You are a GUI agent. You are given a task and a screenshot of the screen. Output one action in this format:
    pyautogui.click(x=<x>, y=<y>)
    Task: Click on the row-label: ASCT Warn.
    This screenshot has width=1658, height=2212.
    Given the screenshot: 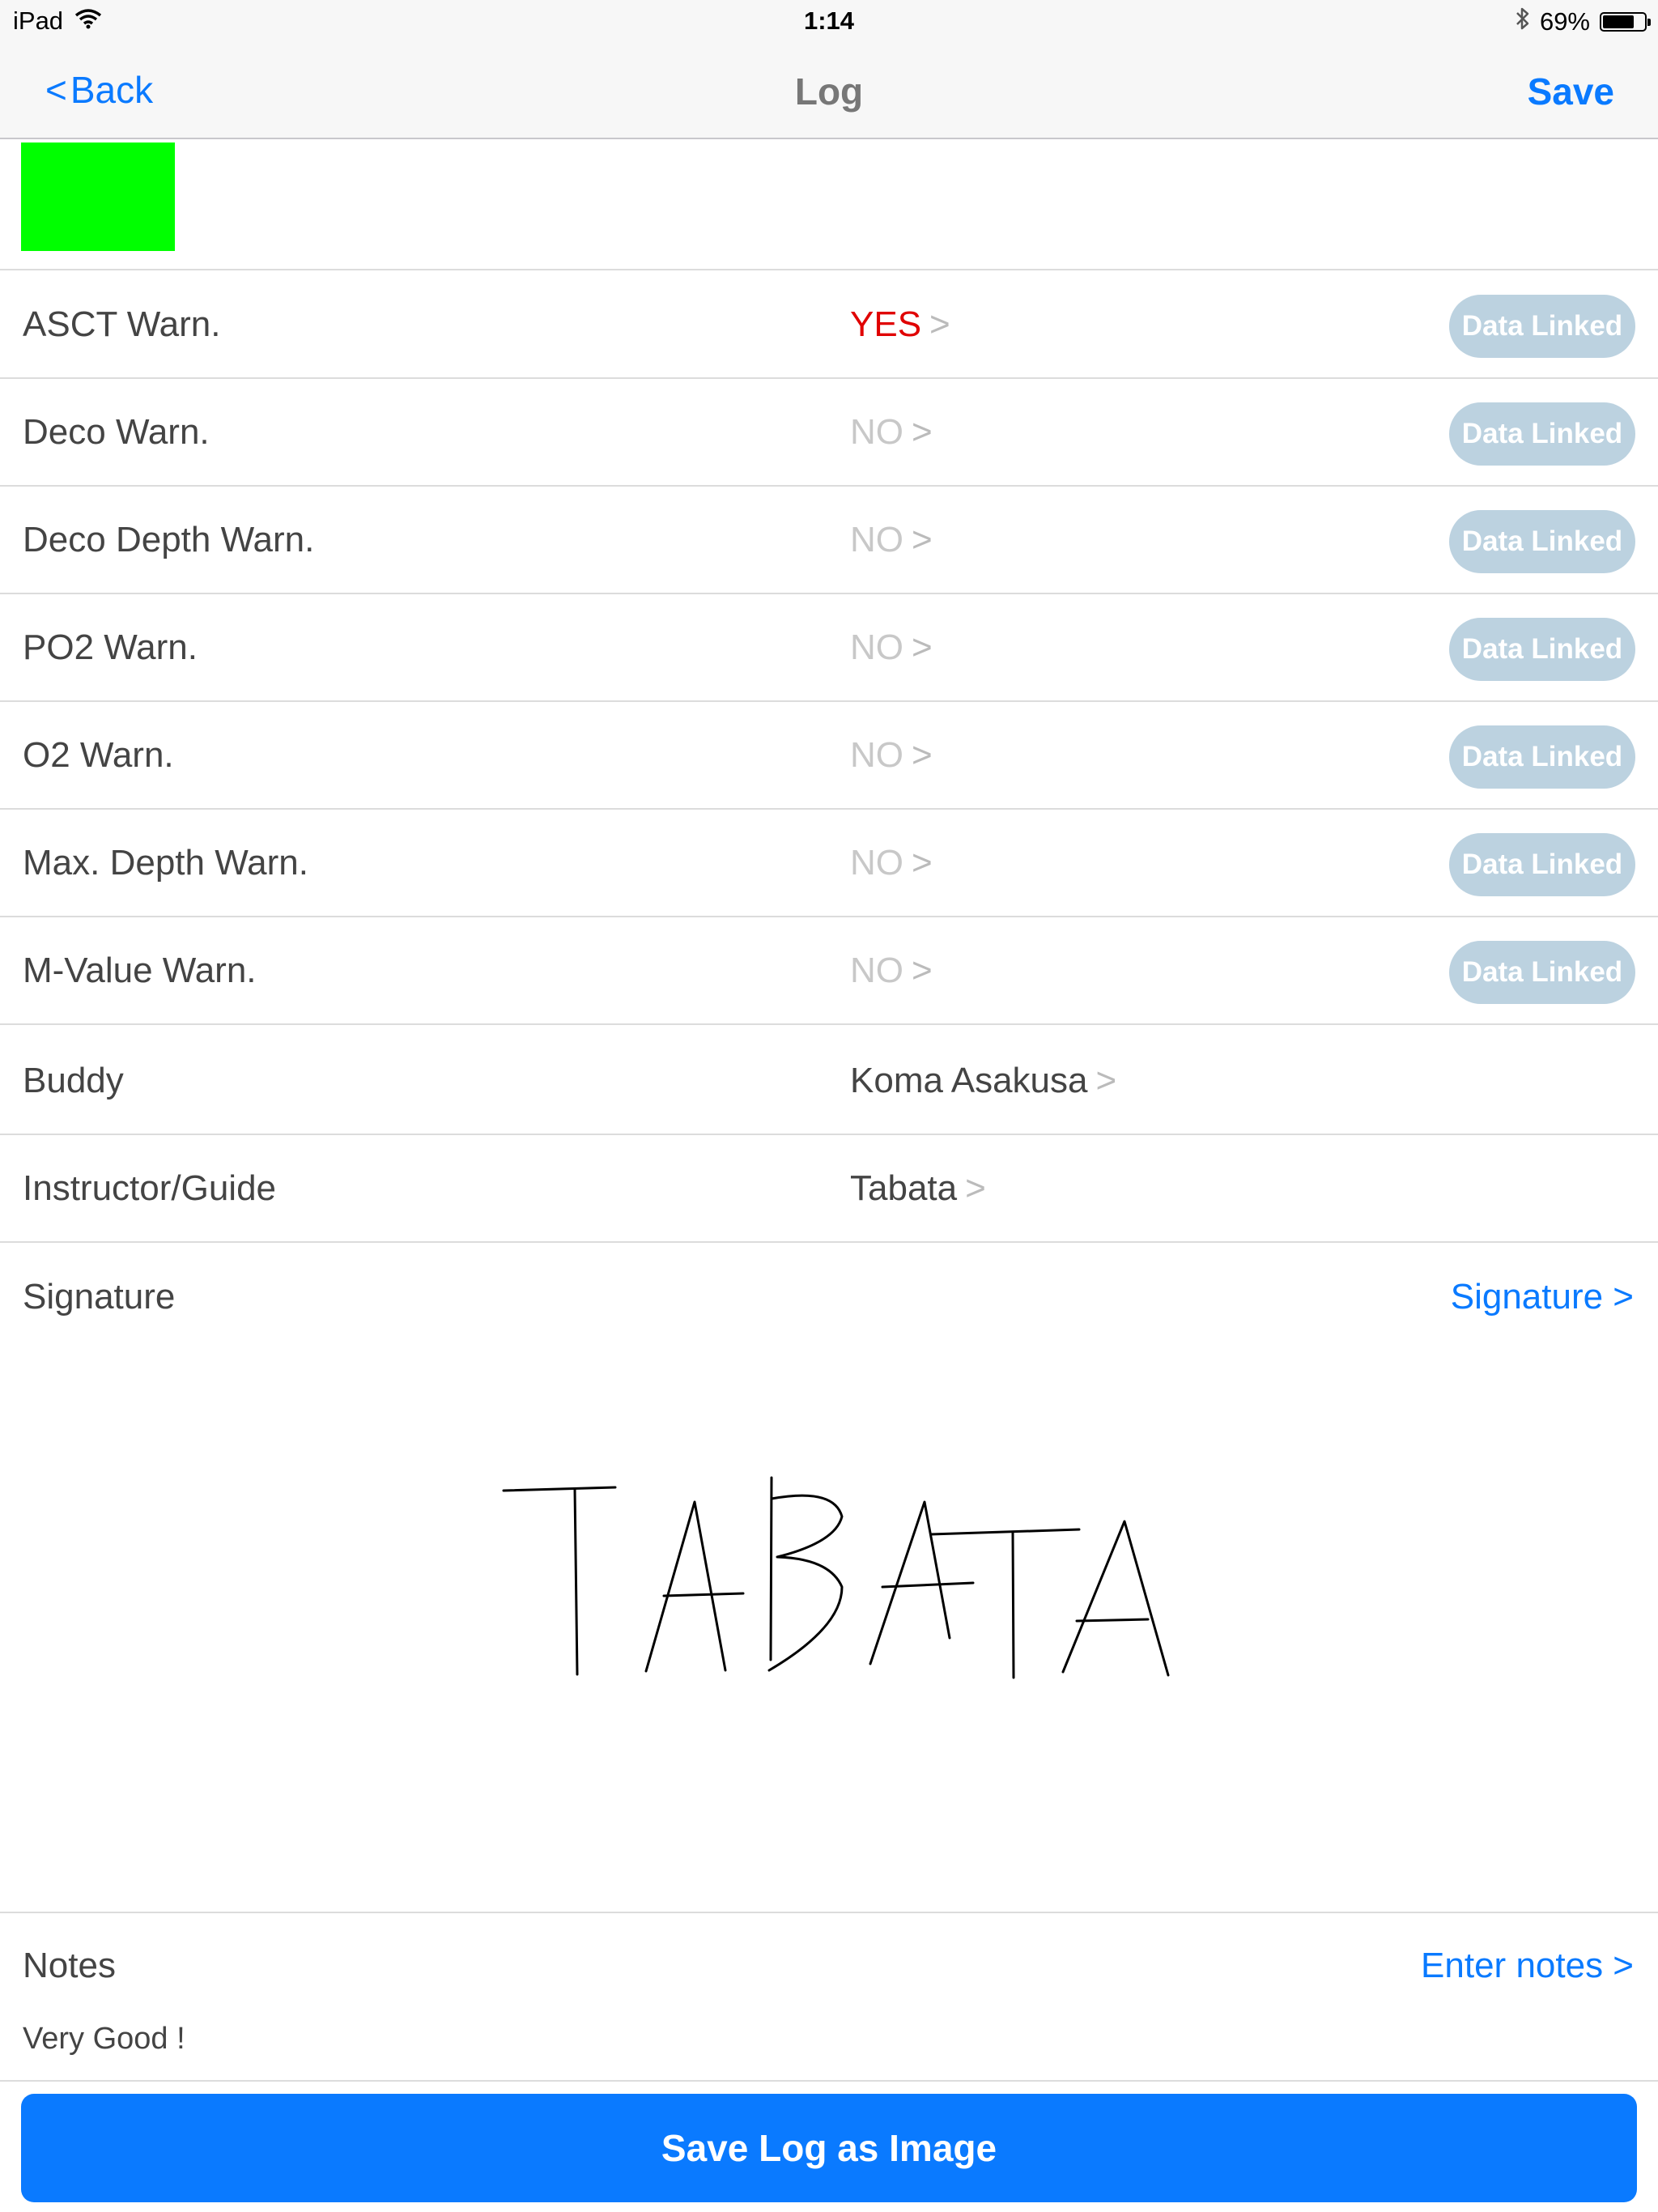 What is the action you would take?
    pyautogui.click(x=122, y=324)
    